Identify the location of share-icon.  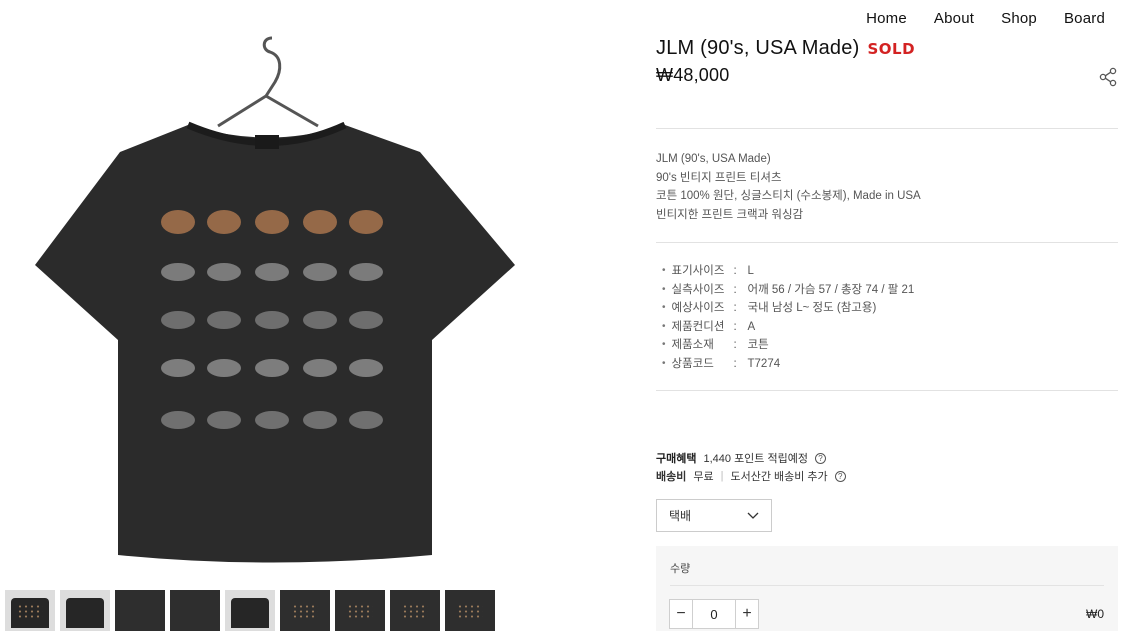
(1108, 77).